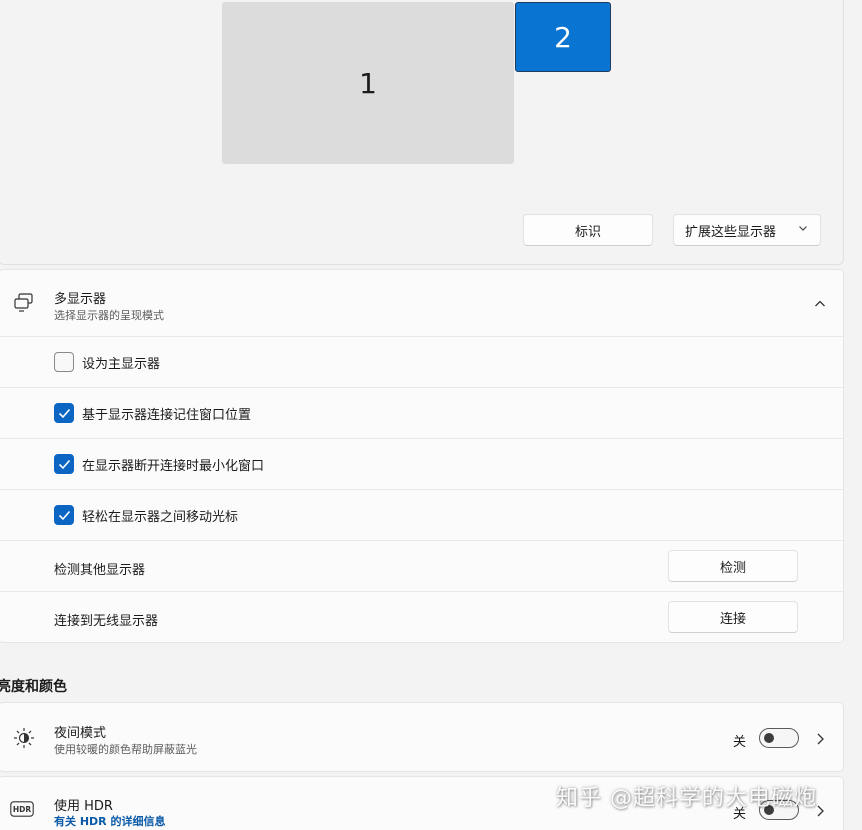 The image size is (862, 830). I want to click on hdr-icon-text: HDR, so click(22, 809).